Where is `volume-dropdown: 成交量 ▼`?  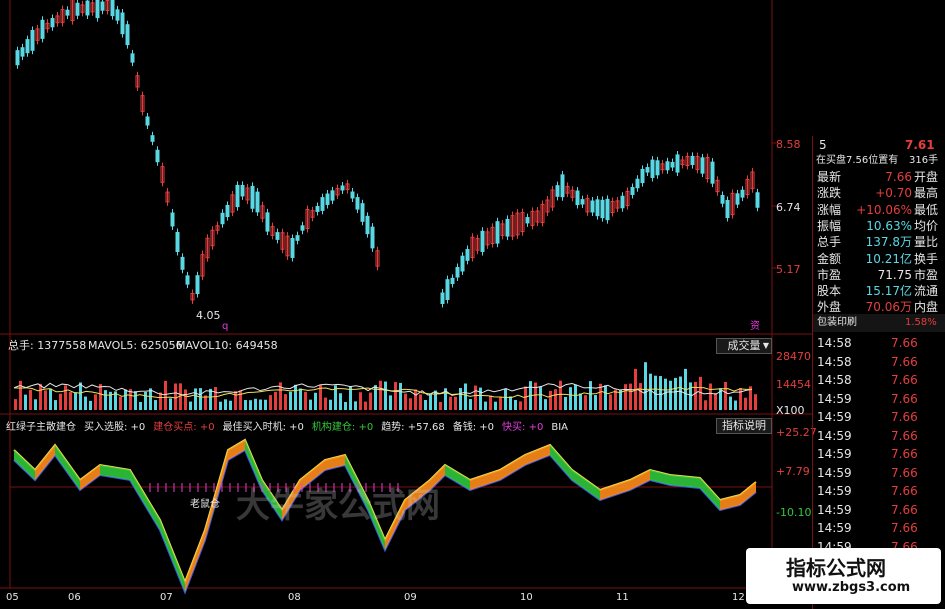
volume-dropdown: 成交量 ▼ is located at coordinates (744, 346).